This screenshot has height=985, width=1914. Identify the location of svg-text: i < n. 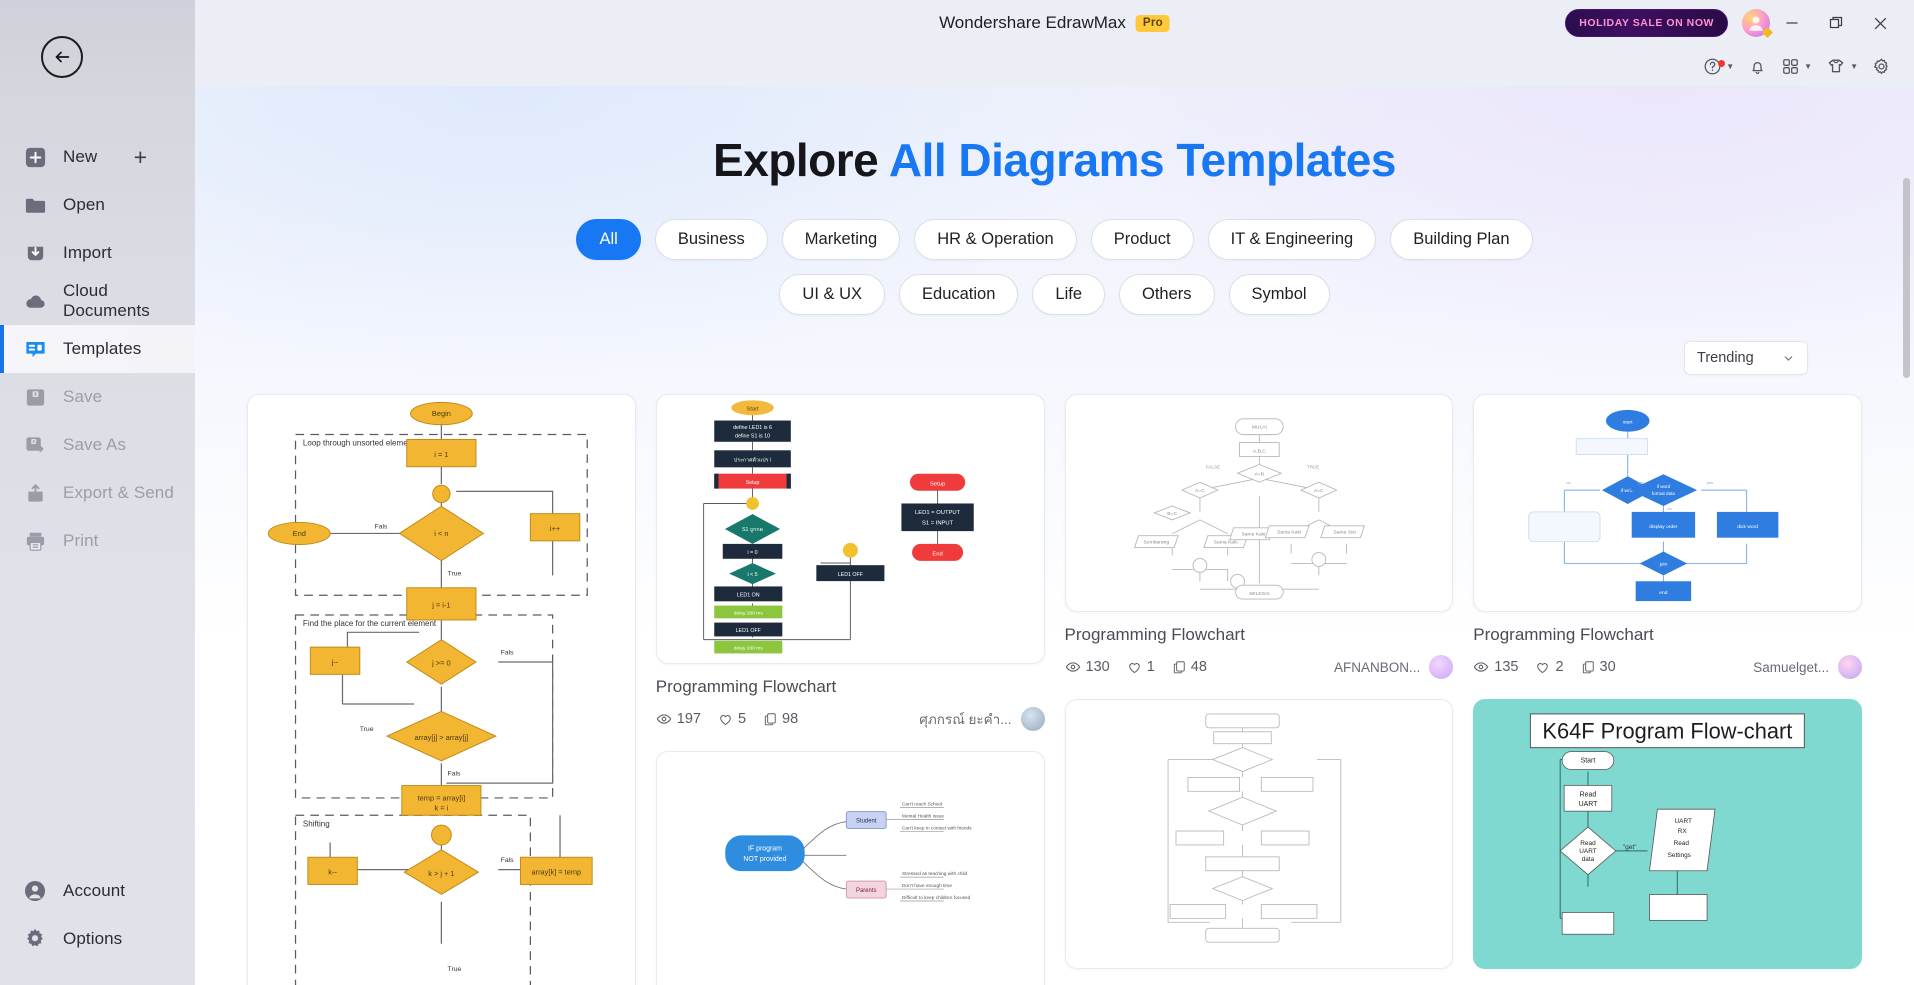
(441, 533).